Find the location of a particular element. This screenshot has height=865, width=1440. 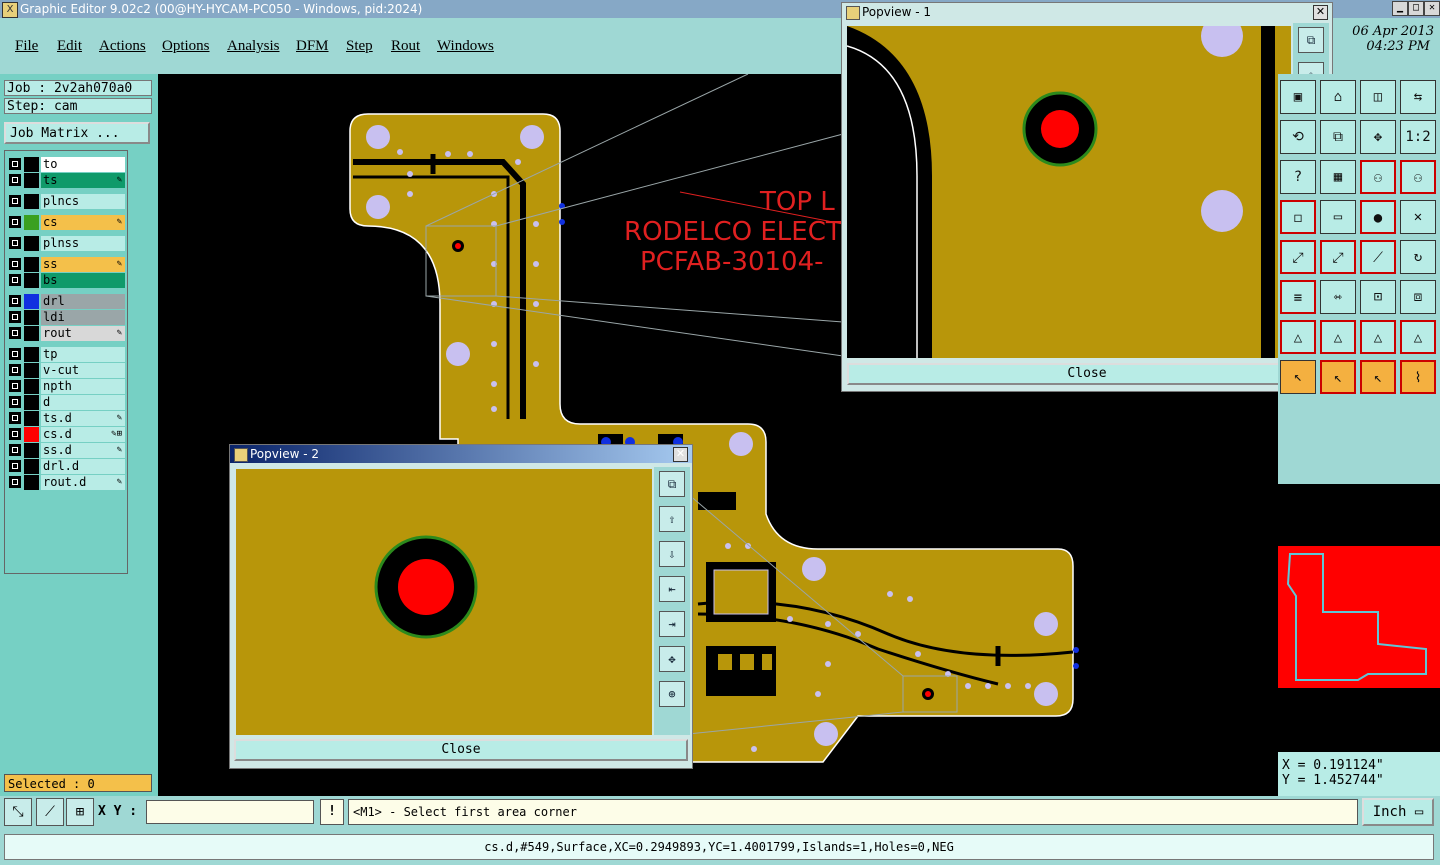

popview-2-canvas is located at coordinates (444, 602).